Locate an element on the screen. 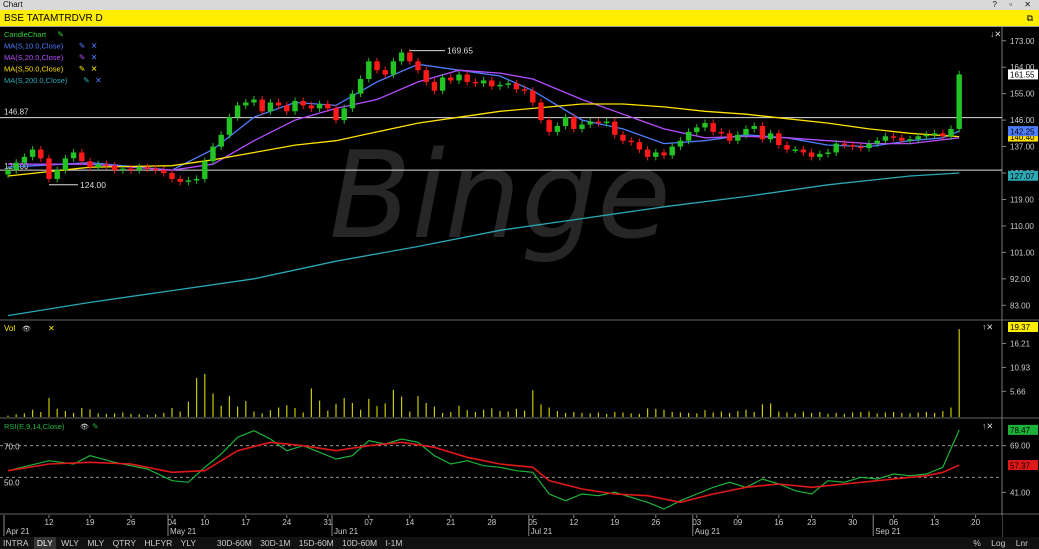 The width and height of the screenshot is (1039, 549). price-tag-label: 127.07 is located at coordinates (1022, 176).